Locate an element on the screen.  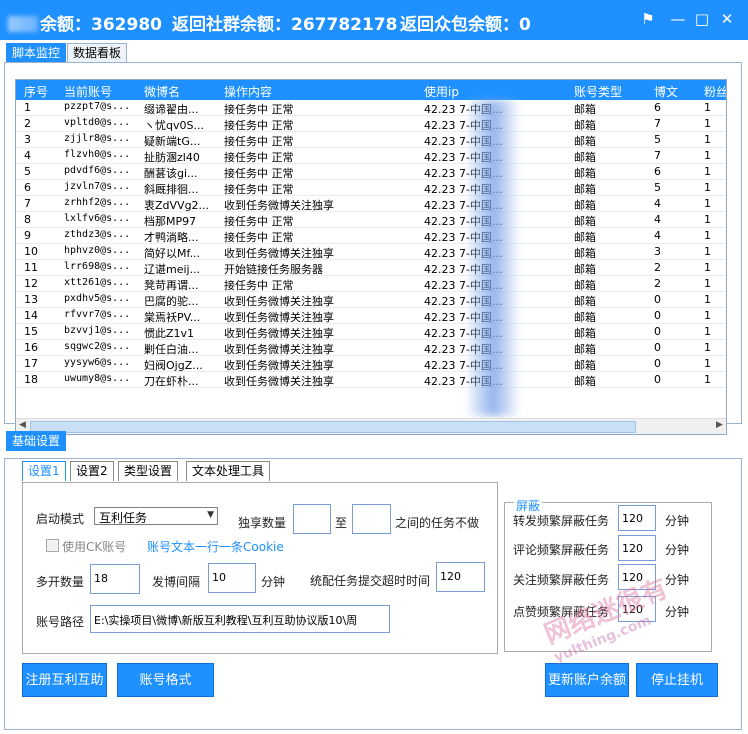
tab-data-board: 数据看板 is located at coordinates (97, 53).